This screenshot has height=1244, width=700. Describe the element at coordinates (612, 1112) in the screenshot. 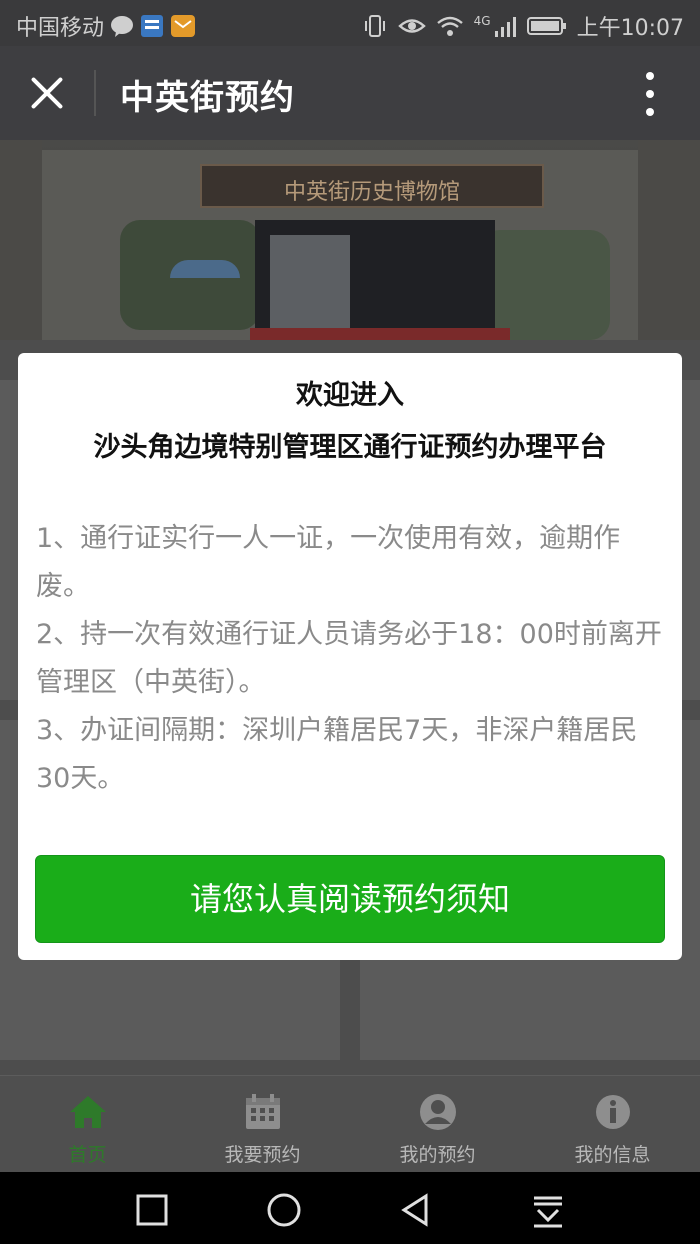

I see `info-icon` at that location.